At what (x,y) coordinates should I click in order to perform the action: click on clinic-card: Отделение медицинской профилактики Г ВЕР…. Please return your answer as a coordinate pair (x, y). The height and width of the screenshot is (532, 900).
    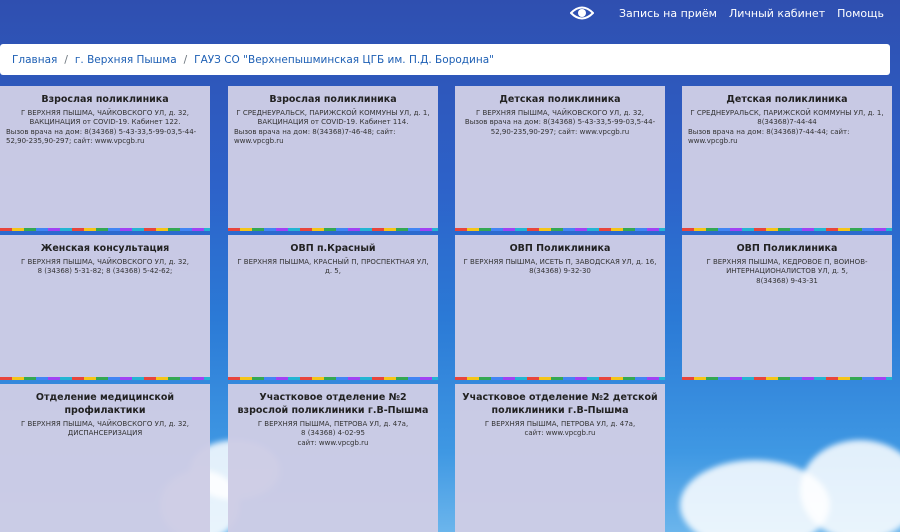
    Looking at the image, I should click on (105, 458).